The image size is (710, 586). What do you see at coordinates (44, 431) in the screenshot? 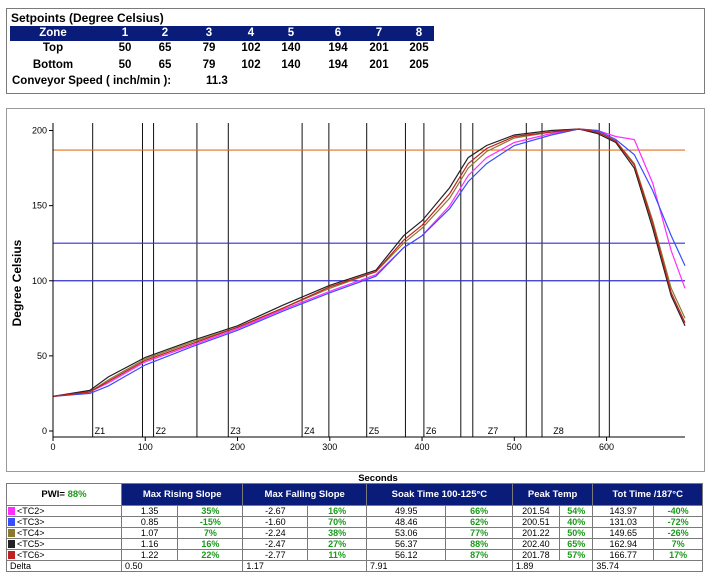
I see `y-tick-label: 0` at bounding box center [44, 431].